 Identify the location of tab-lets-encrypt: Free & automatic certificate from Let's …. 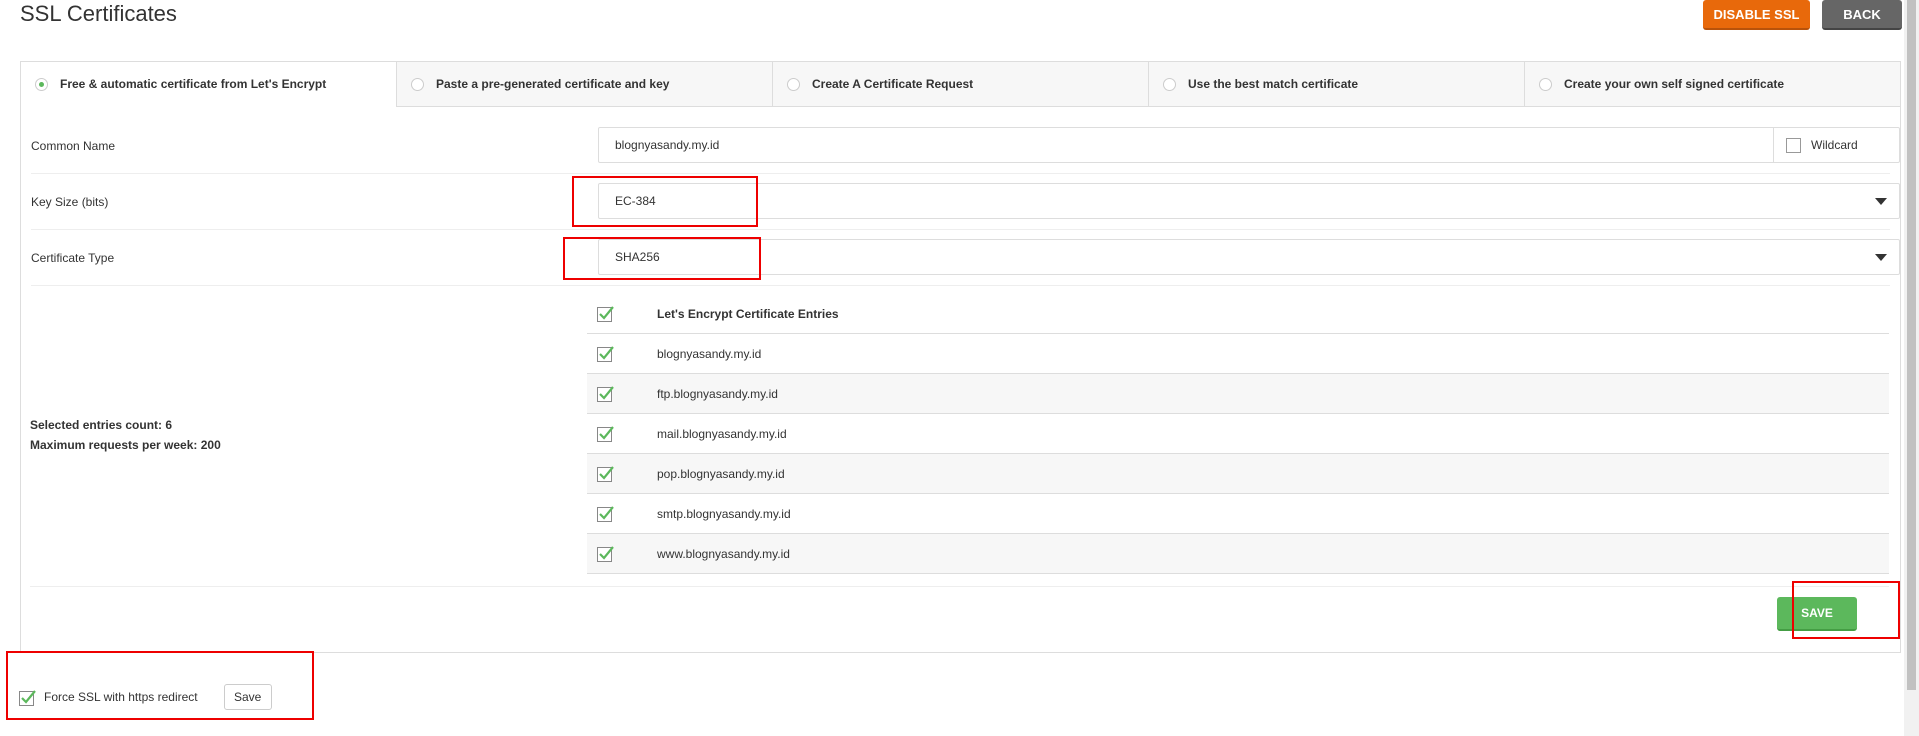
(208, 84).